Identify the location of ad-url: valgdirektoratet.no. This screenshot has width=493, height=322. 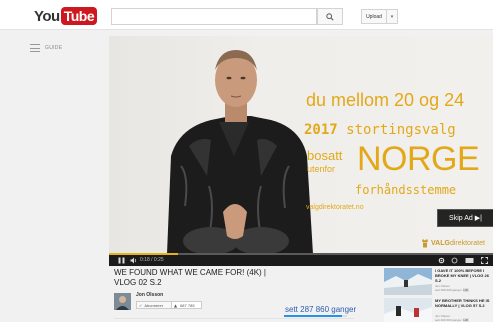
(335, 207).